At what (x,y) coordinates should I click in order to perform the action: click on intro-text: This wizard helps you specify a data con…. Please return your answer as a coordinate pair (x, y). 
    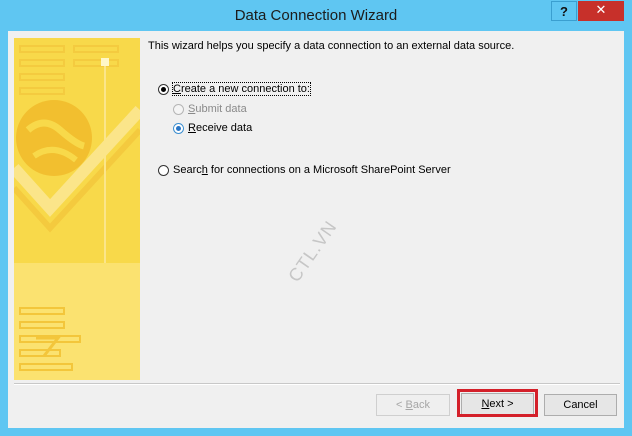
    Looking at the image, I should click on (331, 46).